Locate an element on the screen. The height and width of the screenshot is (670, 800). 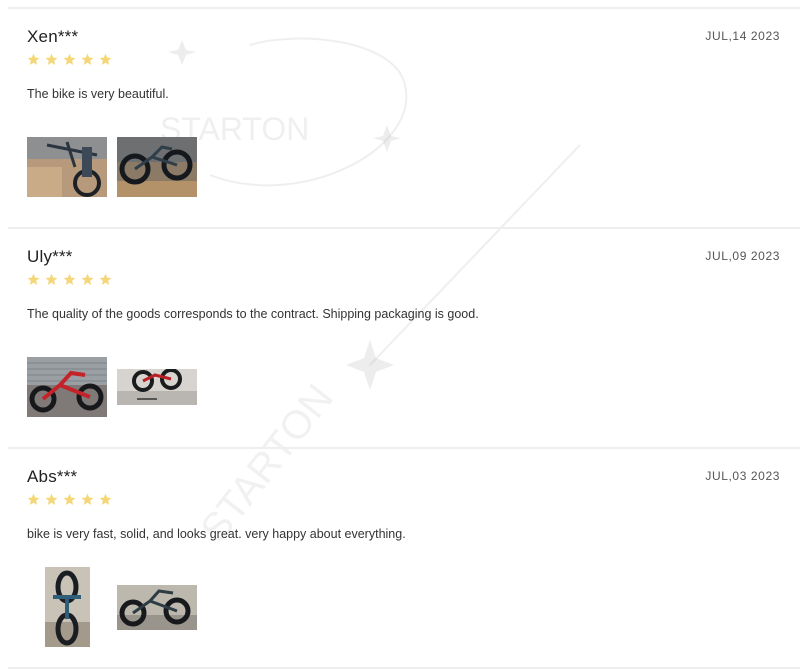
review-date: JUL,09 2023 is located at coordinates (742, 256).